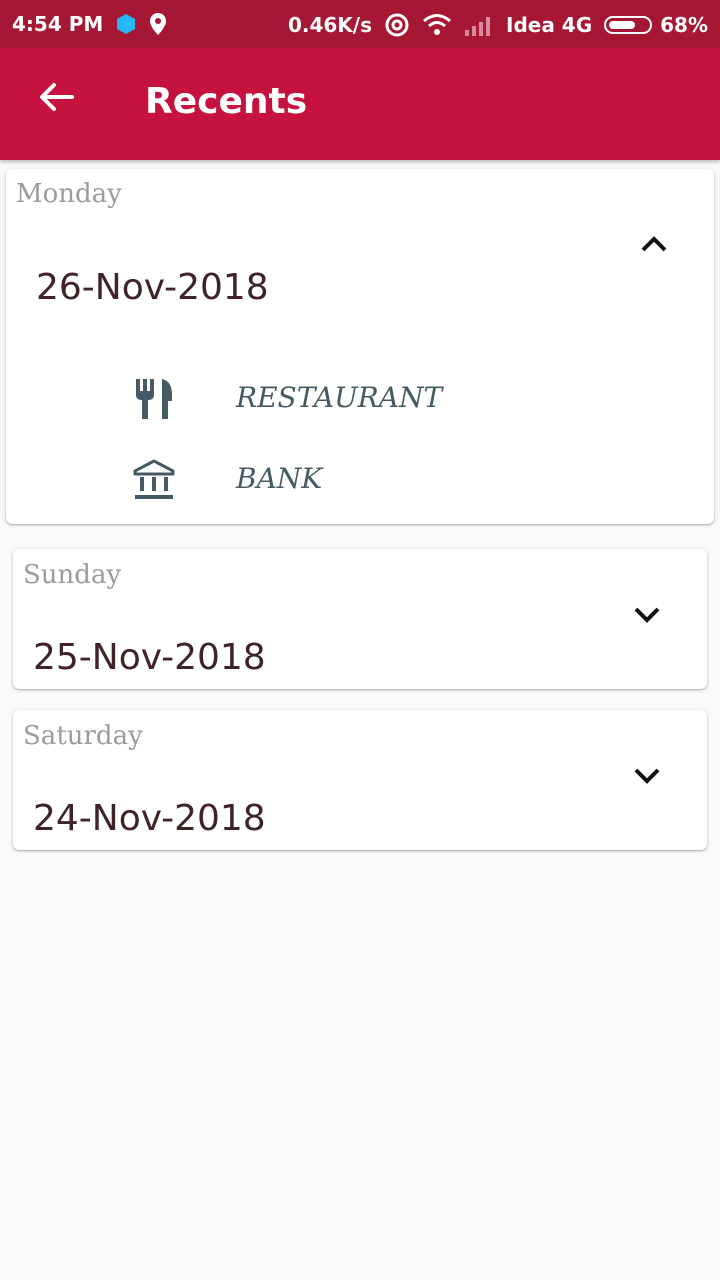 This screenshot has width=720, height=1280. What do you see at coordinates (69, 194) in the screenshot?
I see `day-label: Monday` at bounding box center [69, 194].